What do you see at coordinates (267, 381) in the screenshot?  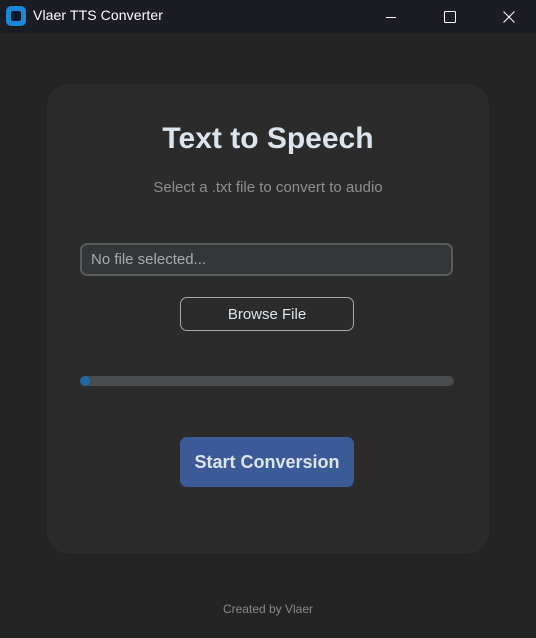 I see `progress-bar` at bounding box center [267, 381].